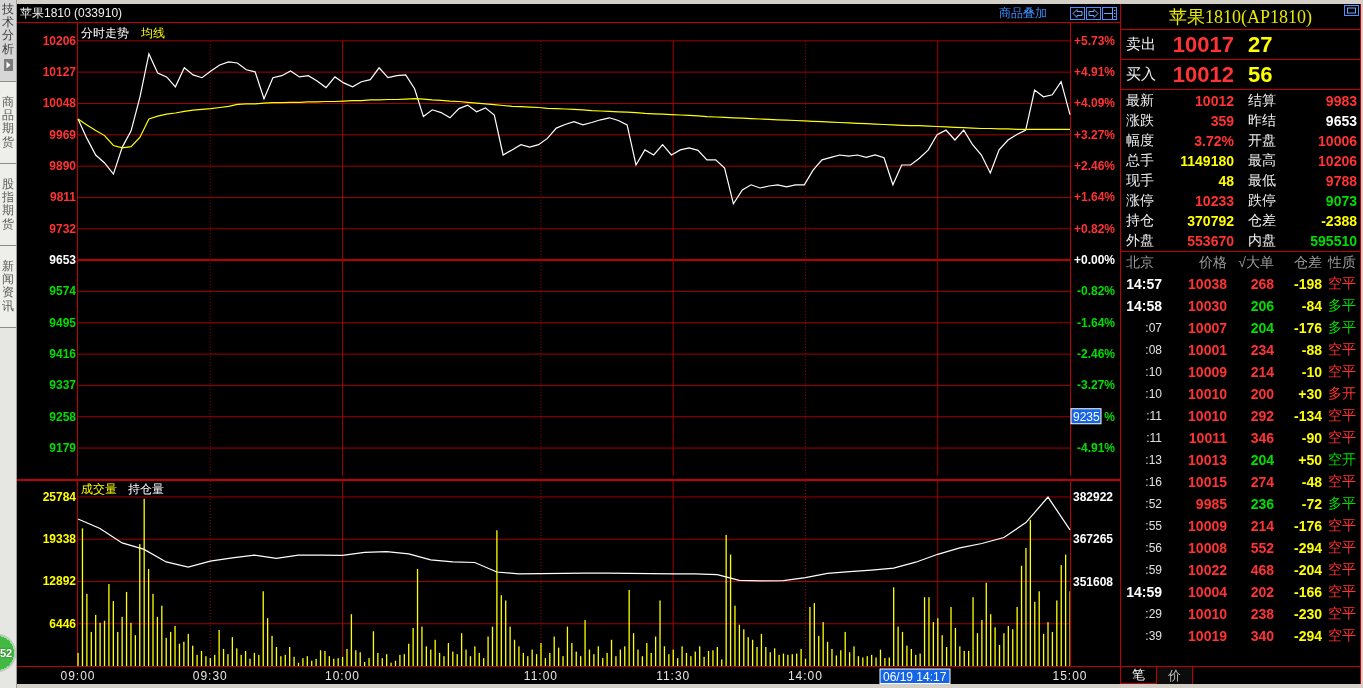  Describe the element at coordinates (8, 287) in the screenshot. I see `side-tab: 新闻资讯` at that location.